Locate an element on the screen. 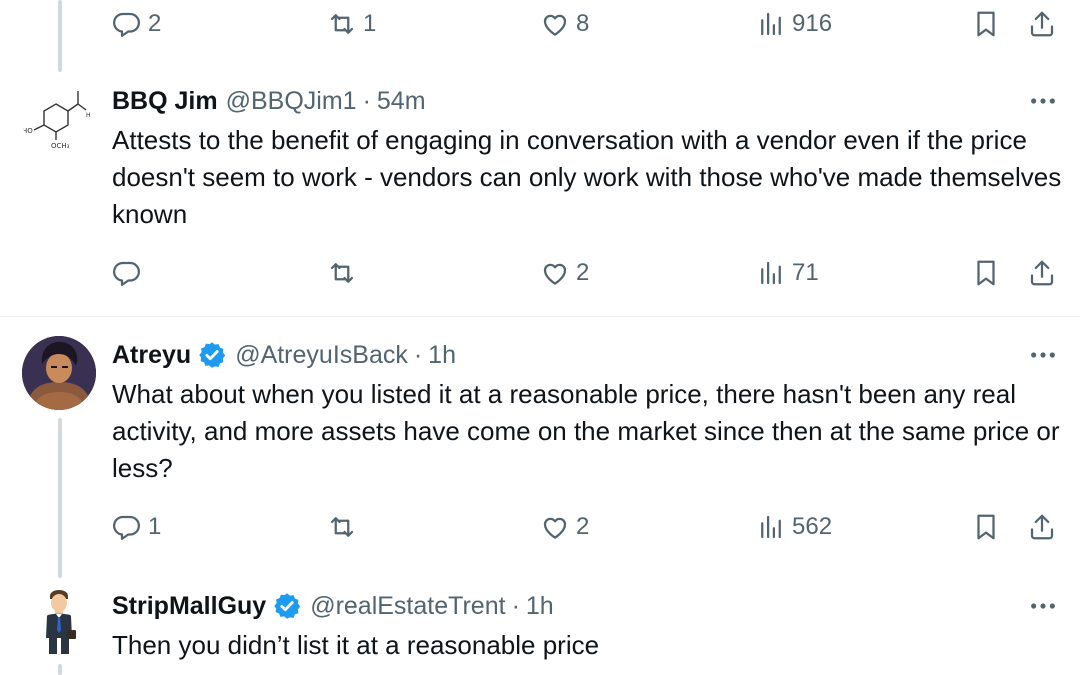 The width and height of the screenshot is (1080, 675). avatar-oh-label: HO is located at coordinates (27, 131).